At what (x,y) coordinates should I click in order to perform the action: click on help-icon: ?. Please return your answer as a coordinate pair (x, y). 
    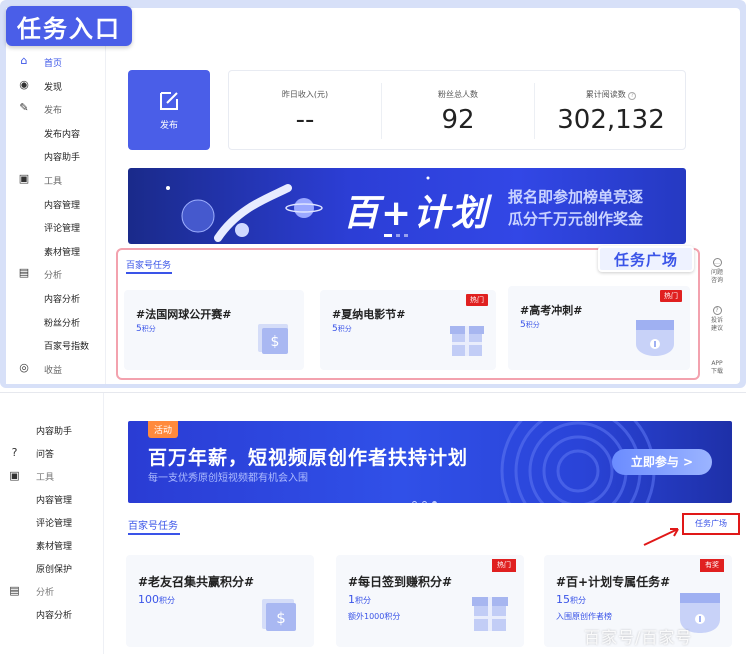
    Looking at the image, I should click on (632, 96).